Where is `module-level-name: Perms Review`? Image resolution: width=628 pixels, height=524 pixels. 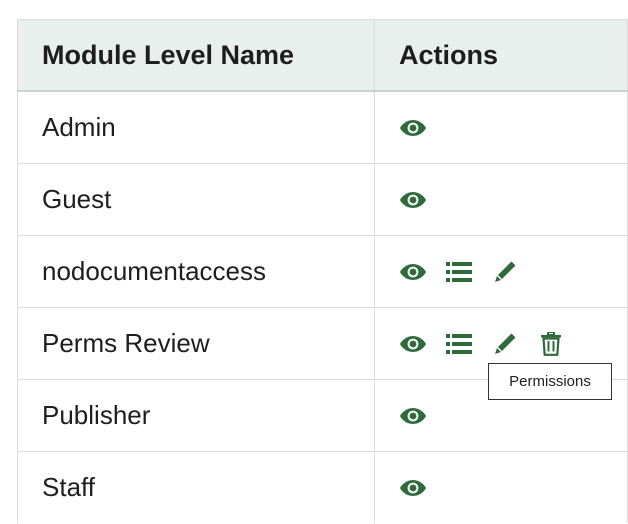 module-level-name: Perms Review is located at coordinates (196, 343).